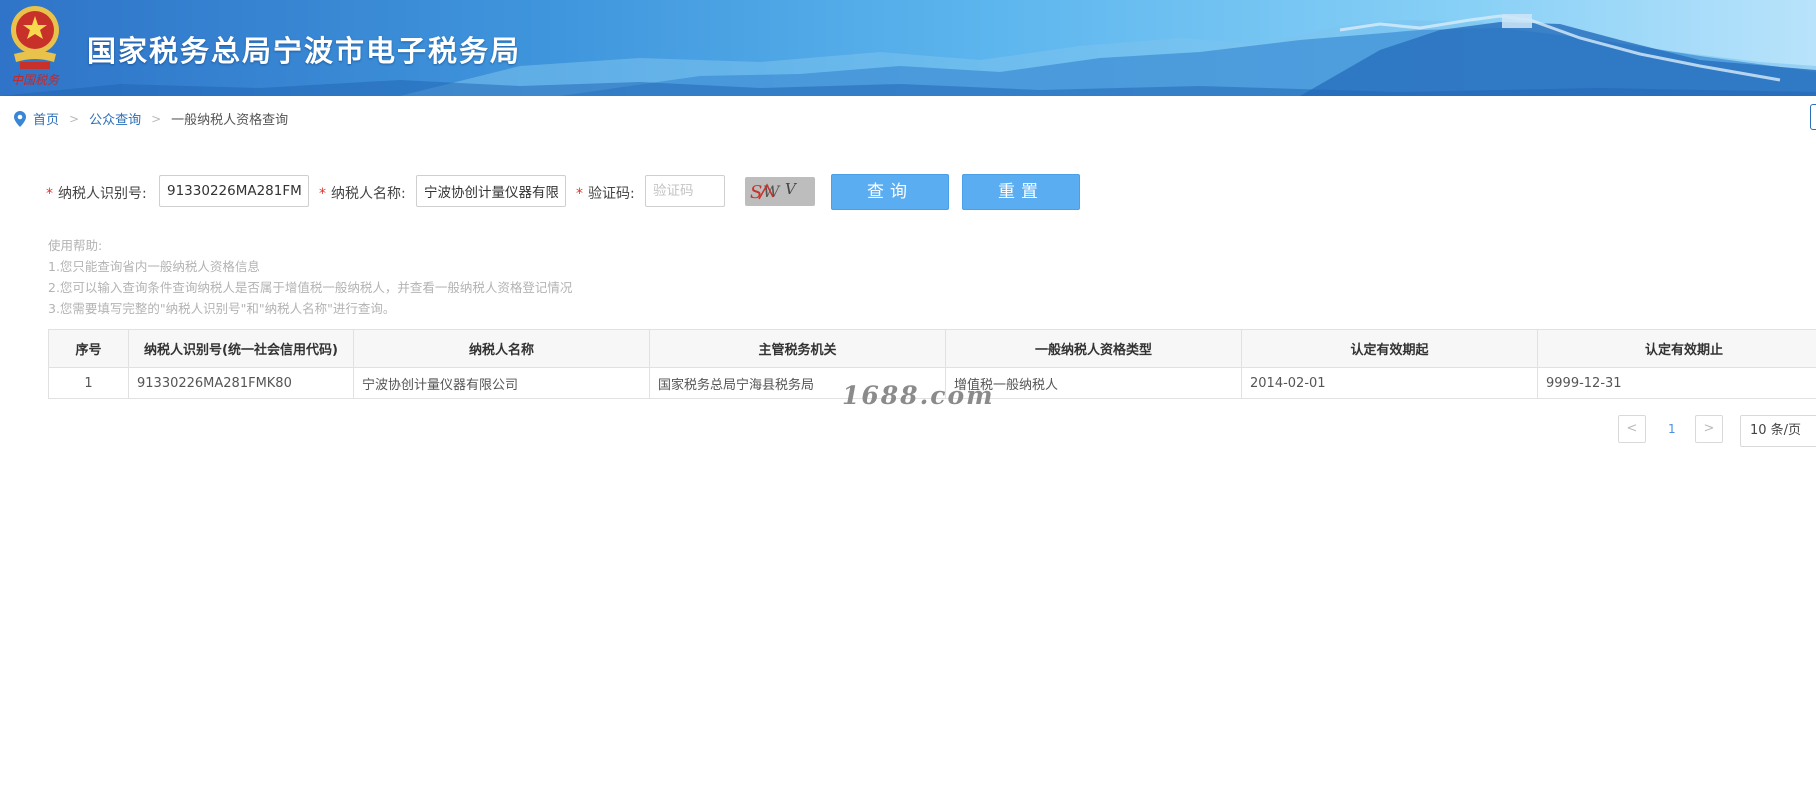  I want to click on cell-valid-from: 2014-02-01, so click(1389, 383).